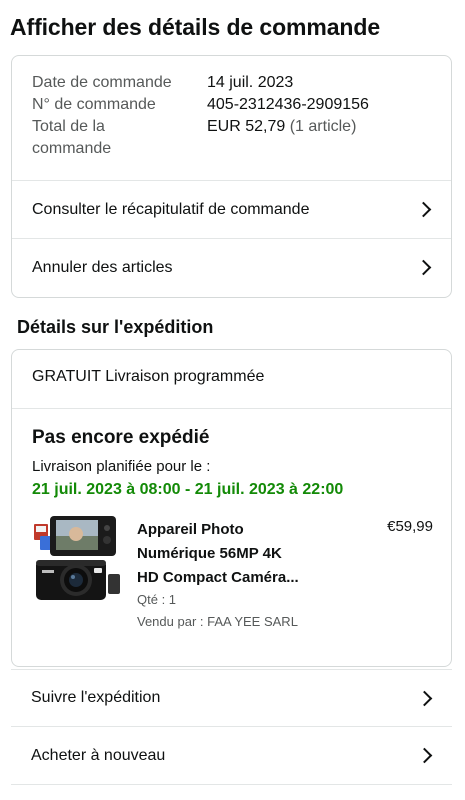 This screenshot has width=465, height=800. What do you see at coordinates (200, 105) in the screenshot?
I see `order-number-row: N° de commande 405-2312436-2909156` at bounding box center [200, 105].